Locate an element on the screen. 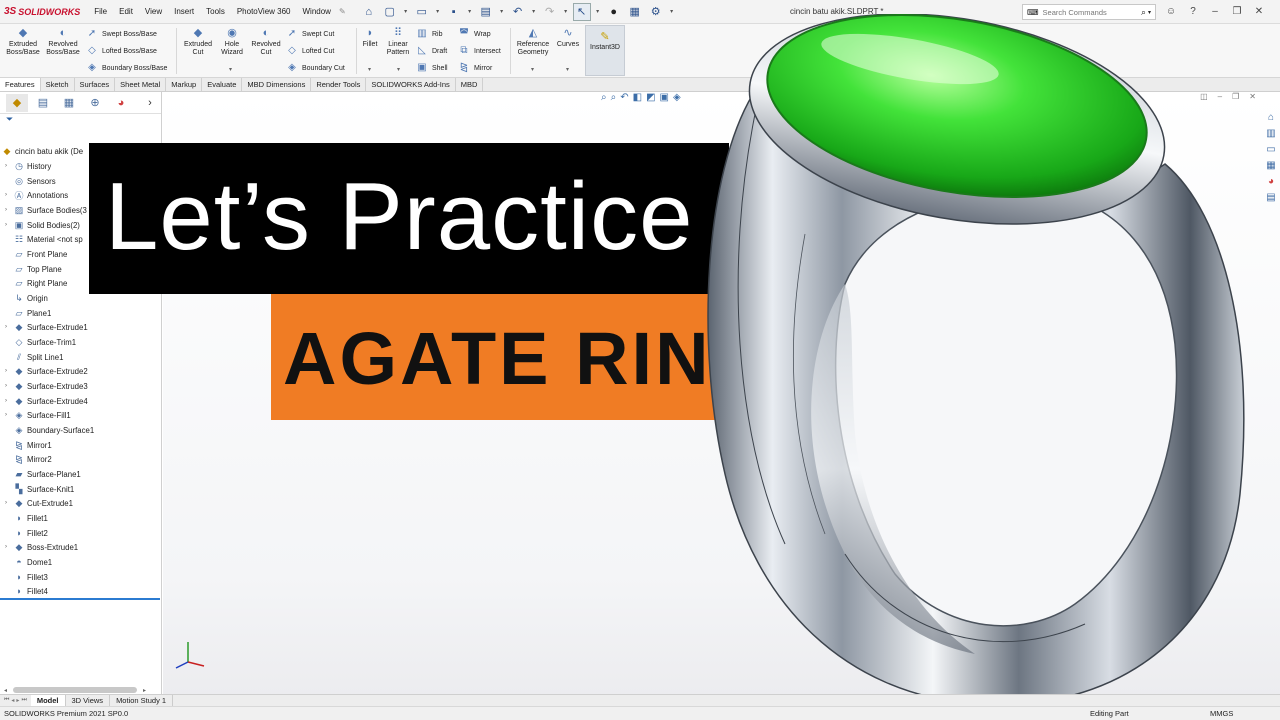 Image resolution: width=1280 pixels, height=720 pixels. tree-item-sensors: ◎ Sensors is located at coordinates (28, 181).